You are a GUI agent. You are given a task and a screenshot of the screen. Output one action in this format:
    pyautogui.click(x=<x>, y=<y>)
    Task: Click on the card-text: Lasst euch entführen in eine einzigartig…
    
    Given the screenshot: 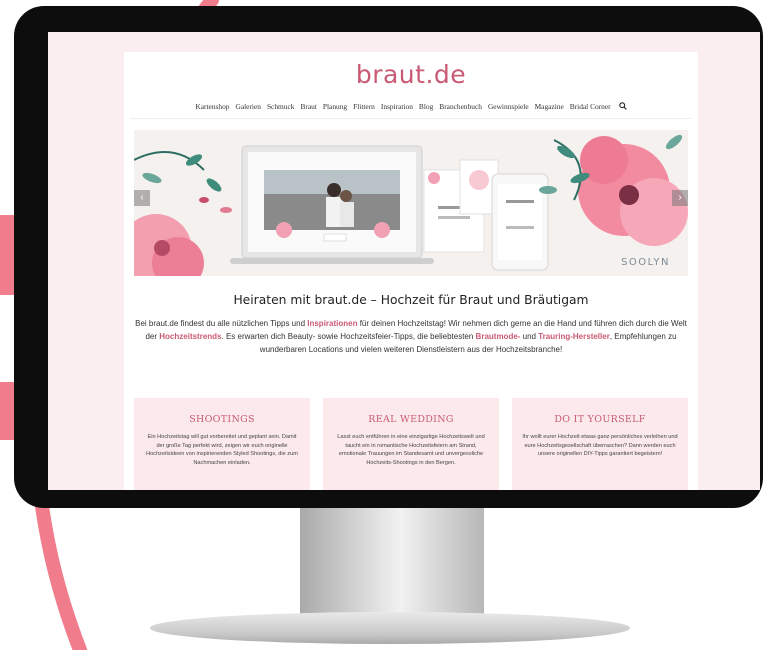 What is the action you would take?
    pyautogui.click(x=411, y=450)
    